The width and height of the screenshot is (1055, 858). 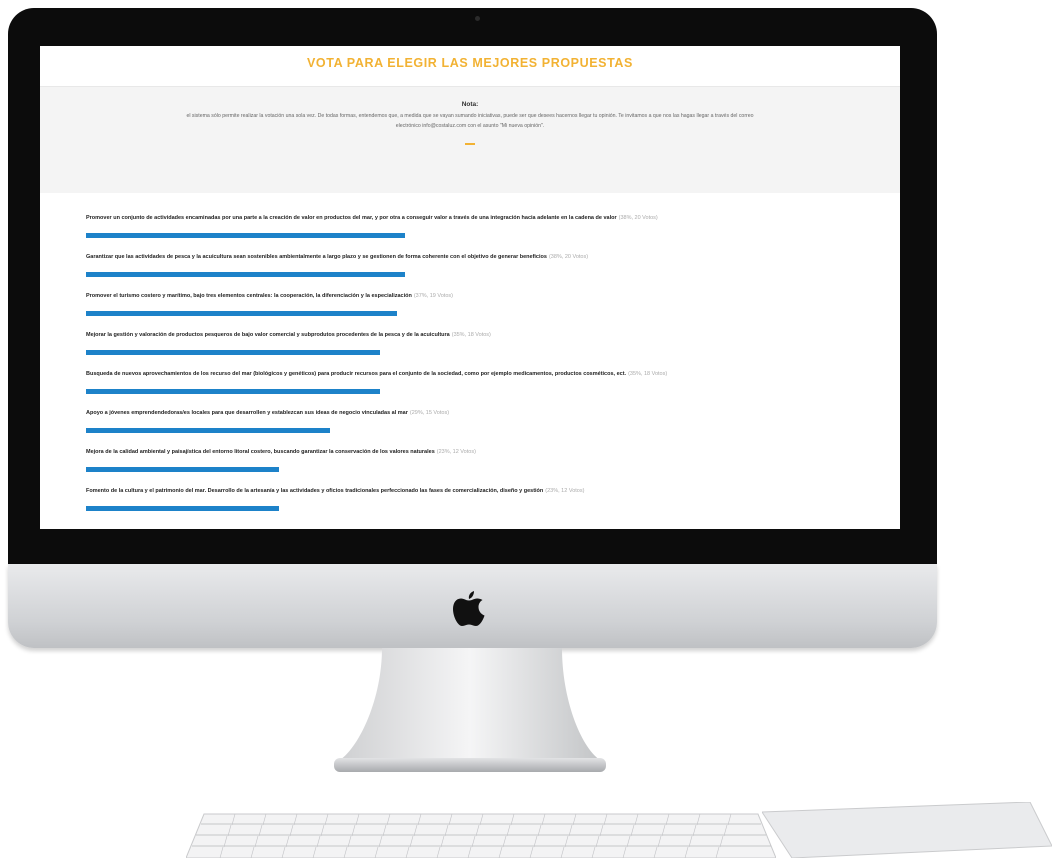 I want to click on camera-icon, so click(x=477, y=18).